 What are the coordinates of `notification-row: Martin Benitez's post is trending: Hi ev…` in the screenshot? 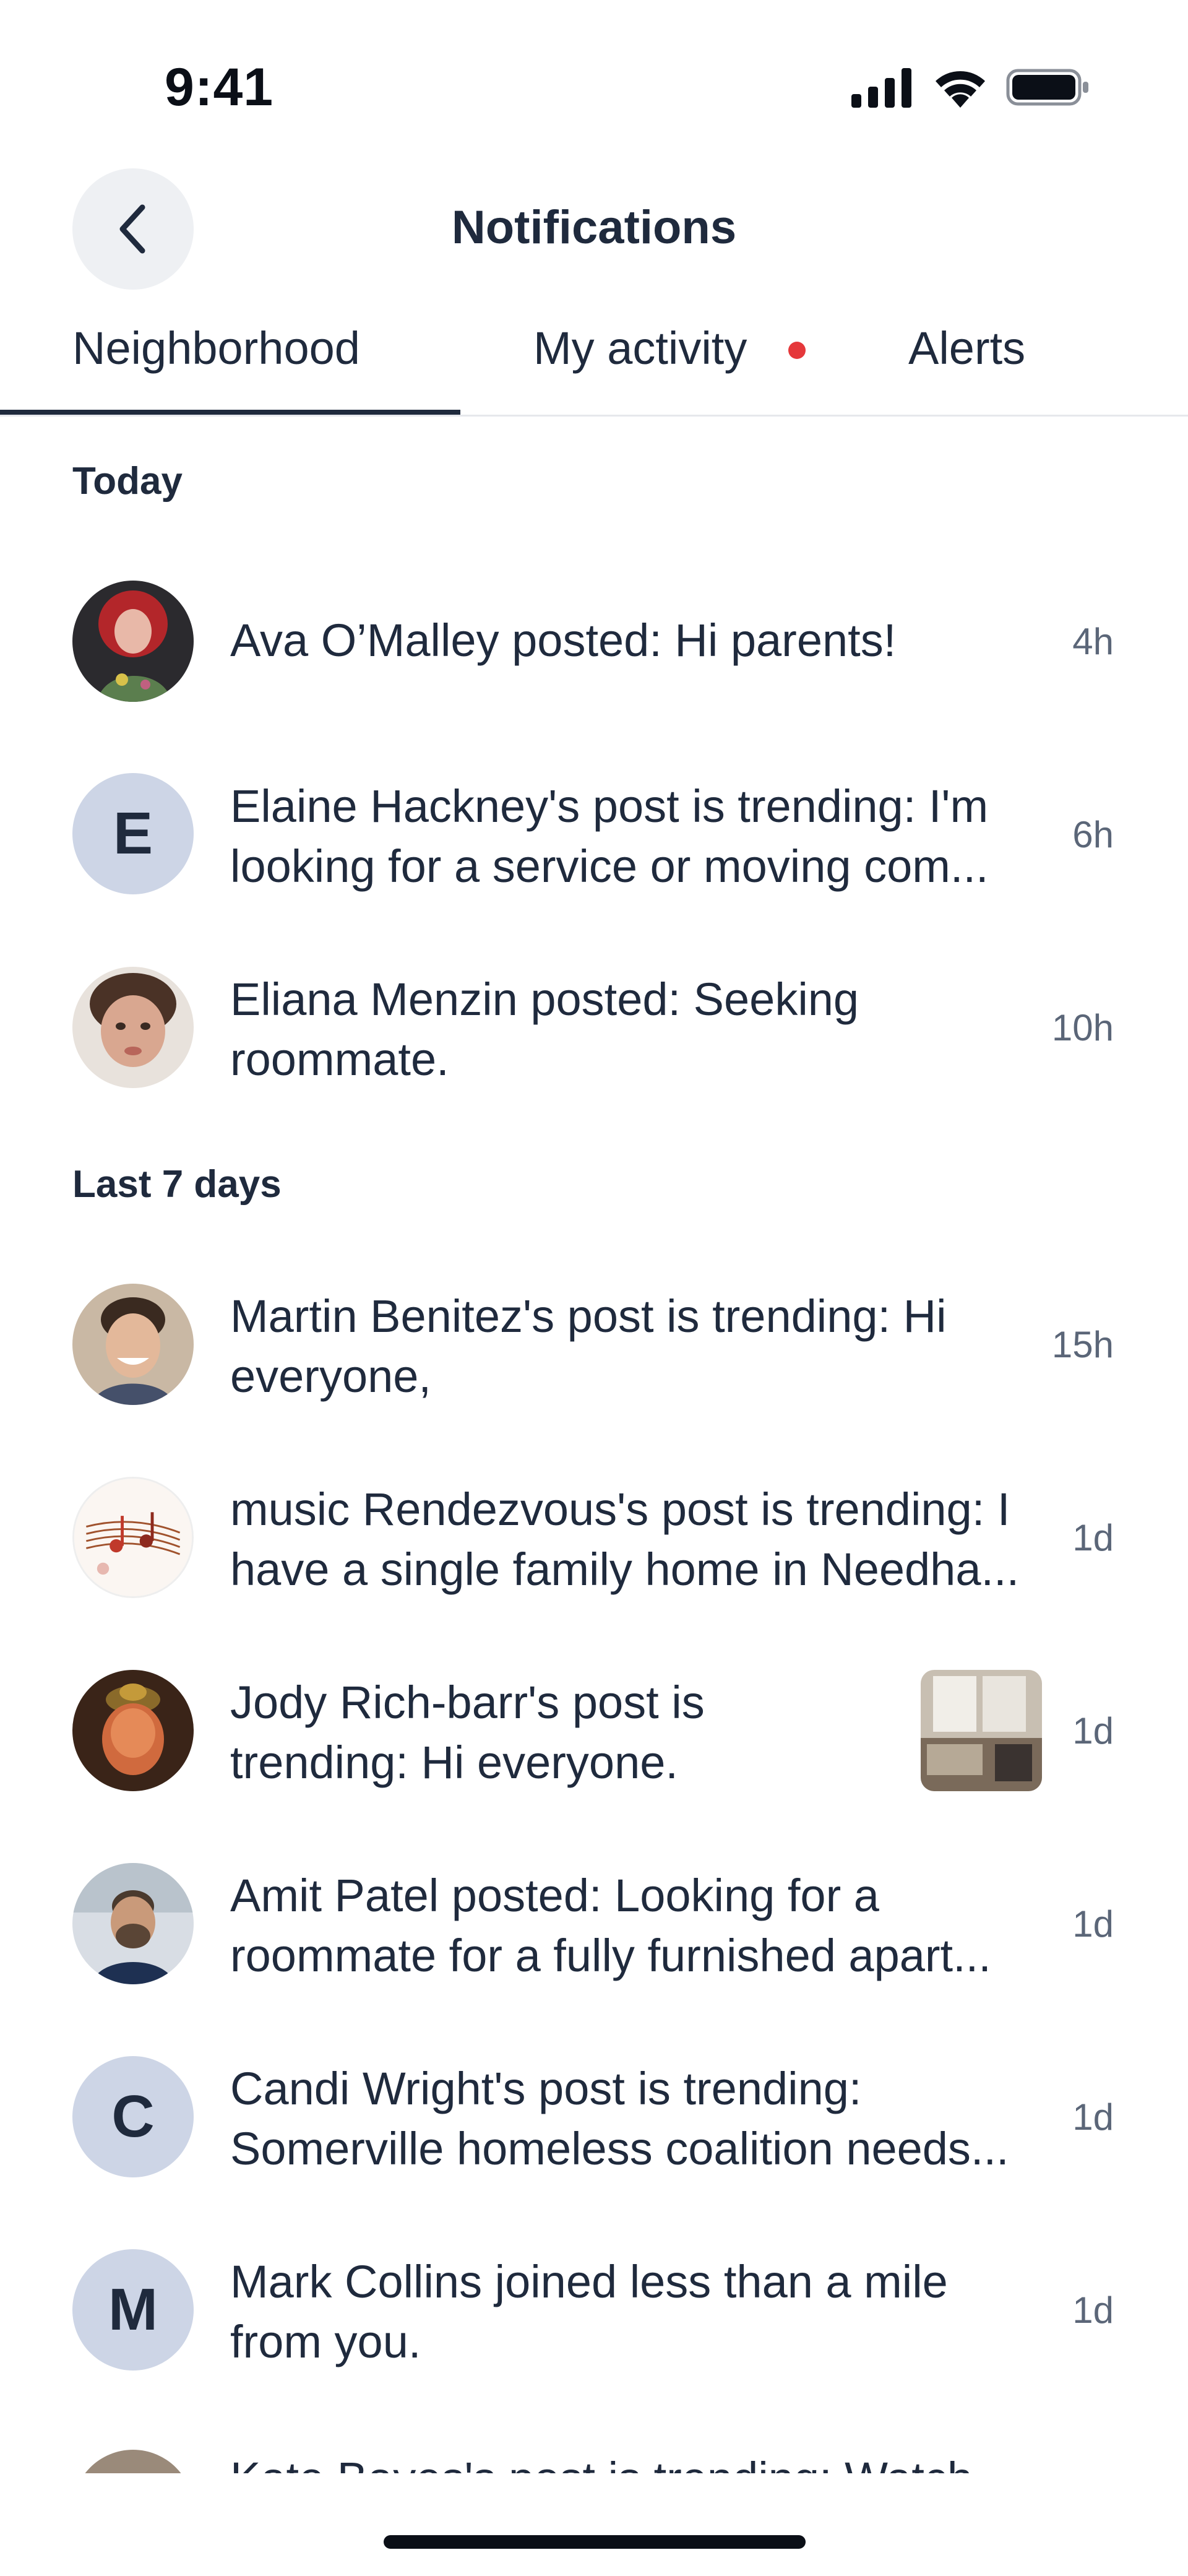 It's located at (594, 1343).